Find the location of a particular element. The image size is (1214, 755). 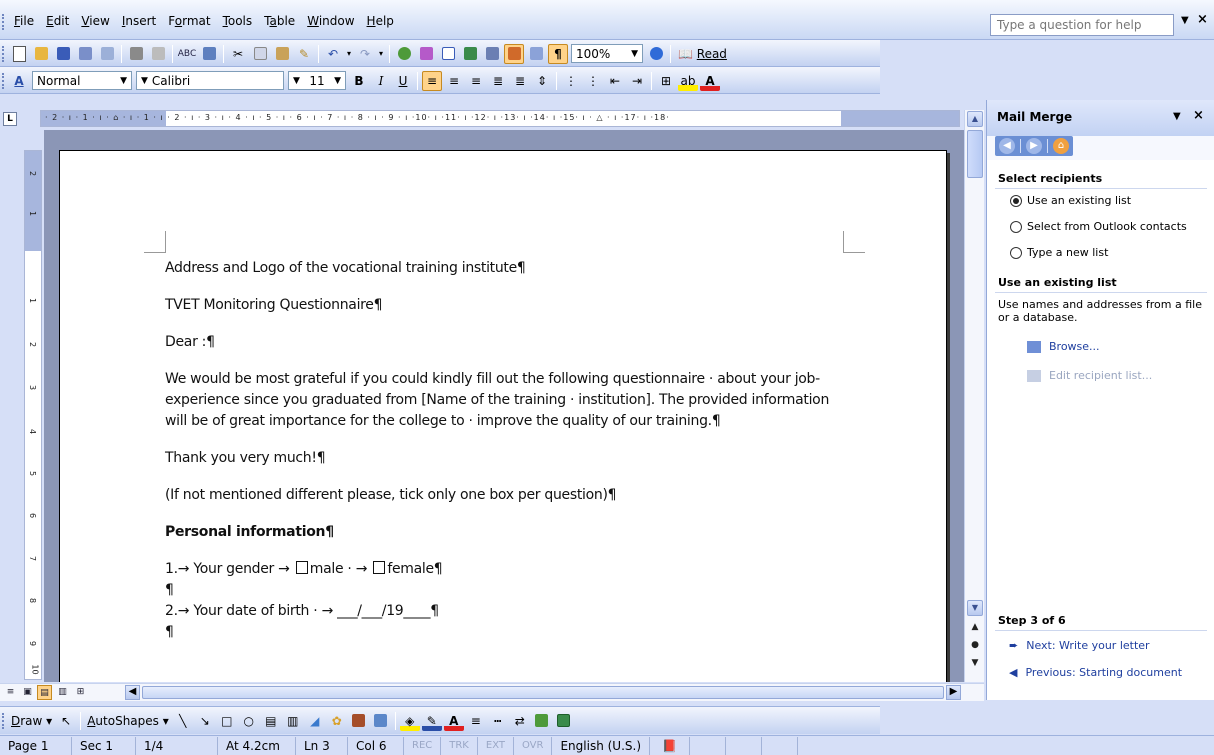

redo-dropdown-icon: ▾ is located at coordinates (381, 54).